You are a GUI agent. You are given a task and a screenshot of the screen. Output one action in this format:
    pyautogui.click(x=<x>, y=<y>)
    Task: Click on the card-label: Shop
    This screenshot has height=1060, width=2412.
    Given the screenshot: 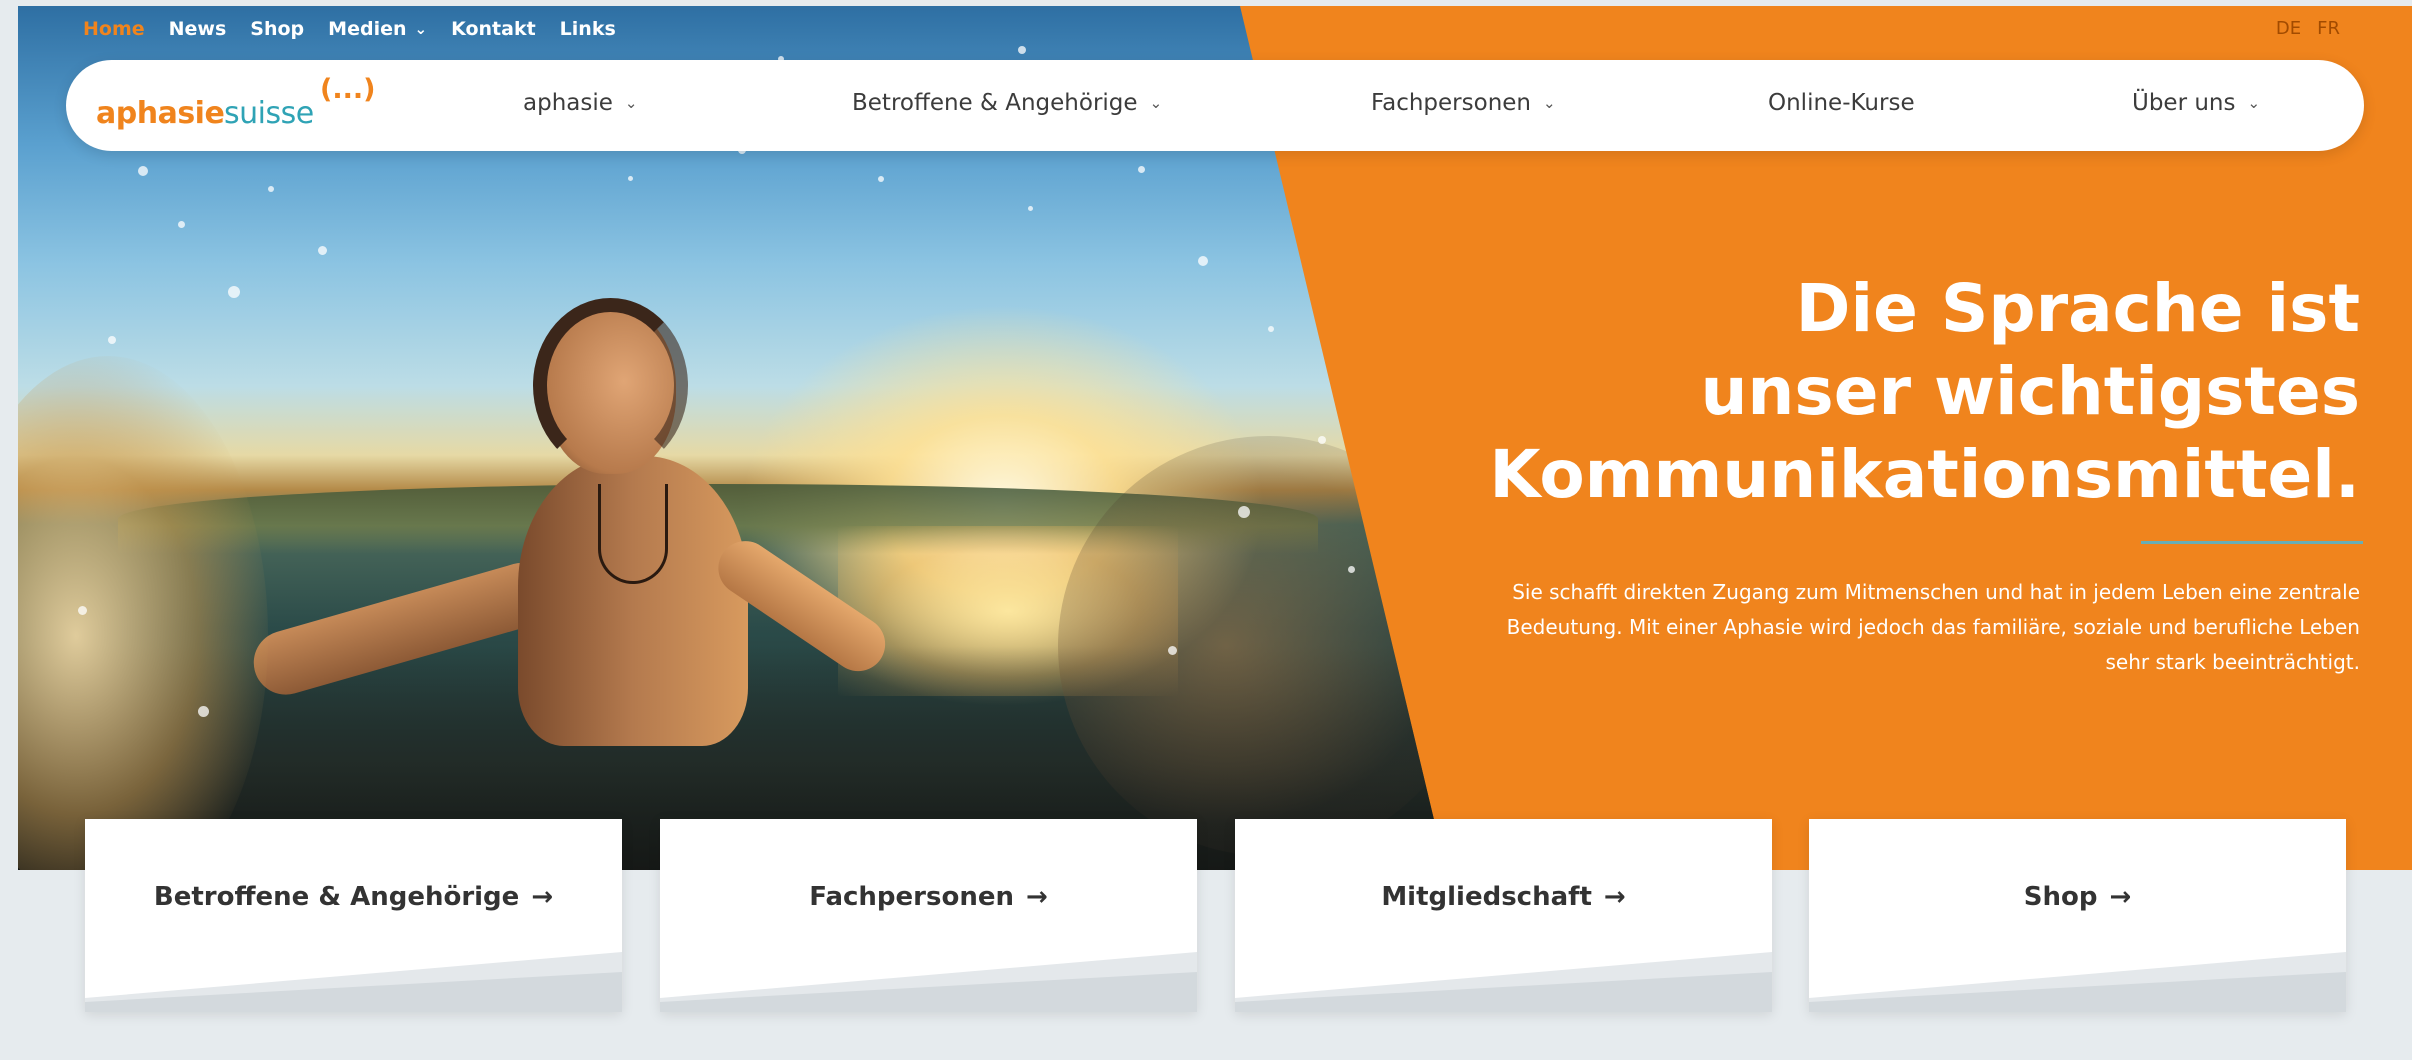 What is the action you would take?
    pyautogui.click(x=2060, y=897)
    